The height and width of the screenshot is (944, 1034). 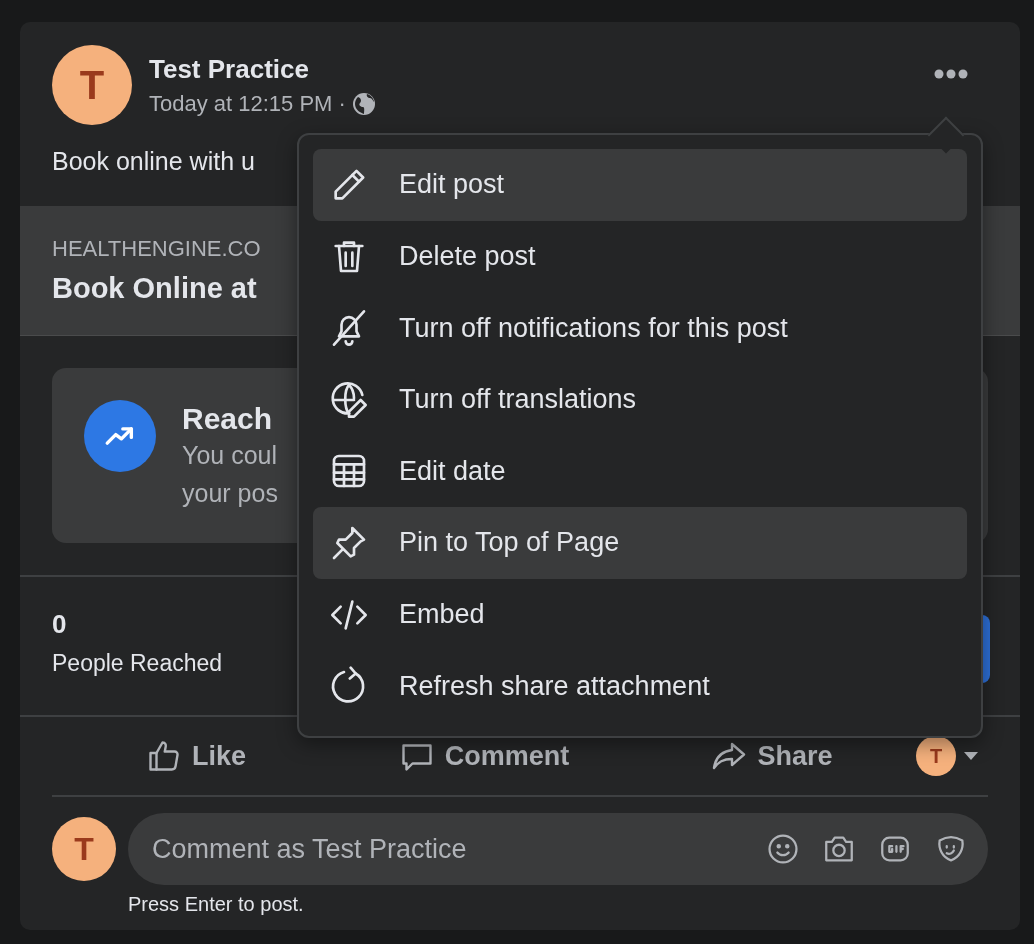 I want to click on thumbs-up-icon, so click(x=164, y=756).